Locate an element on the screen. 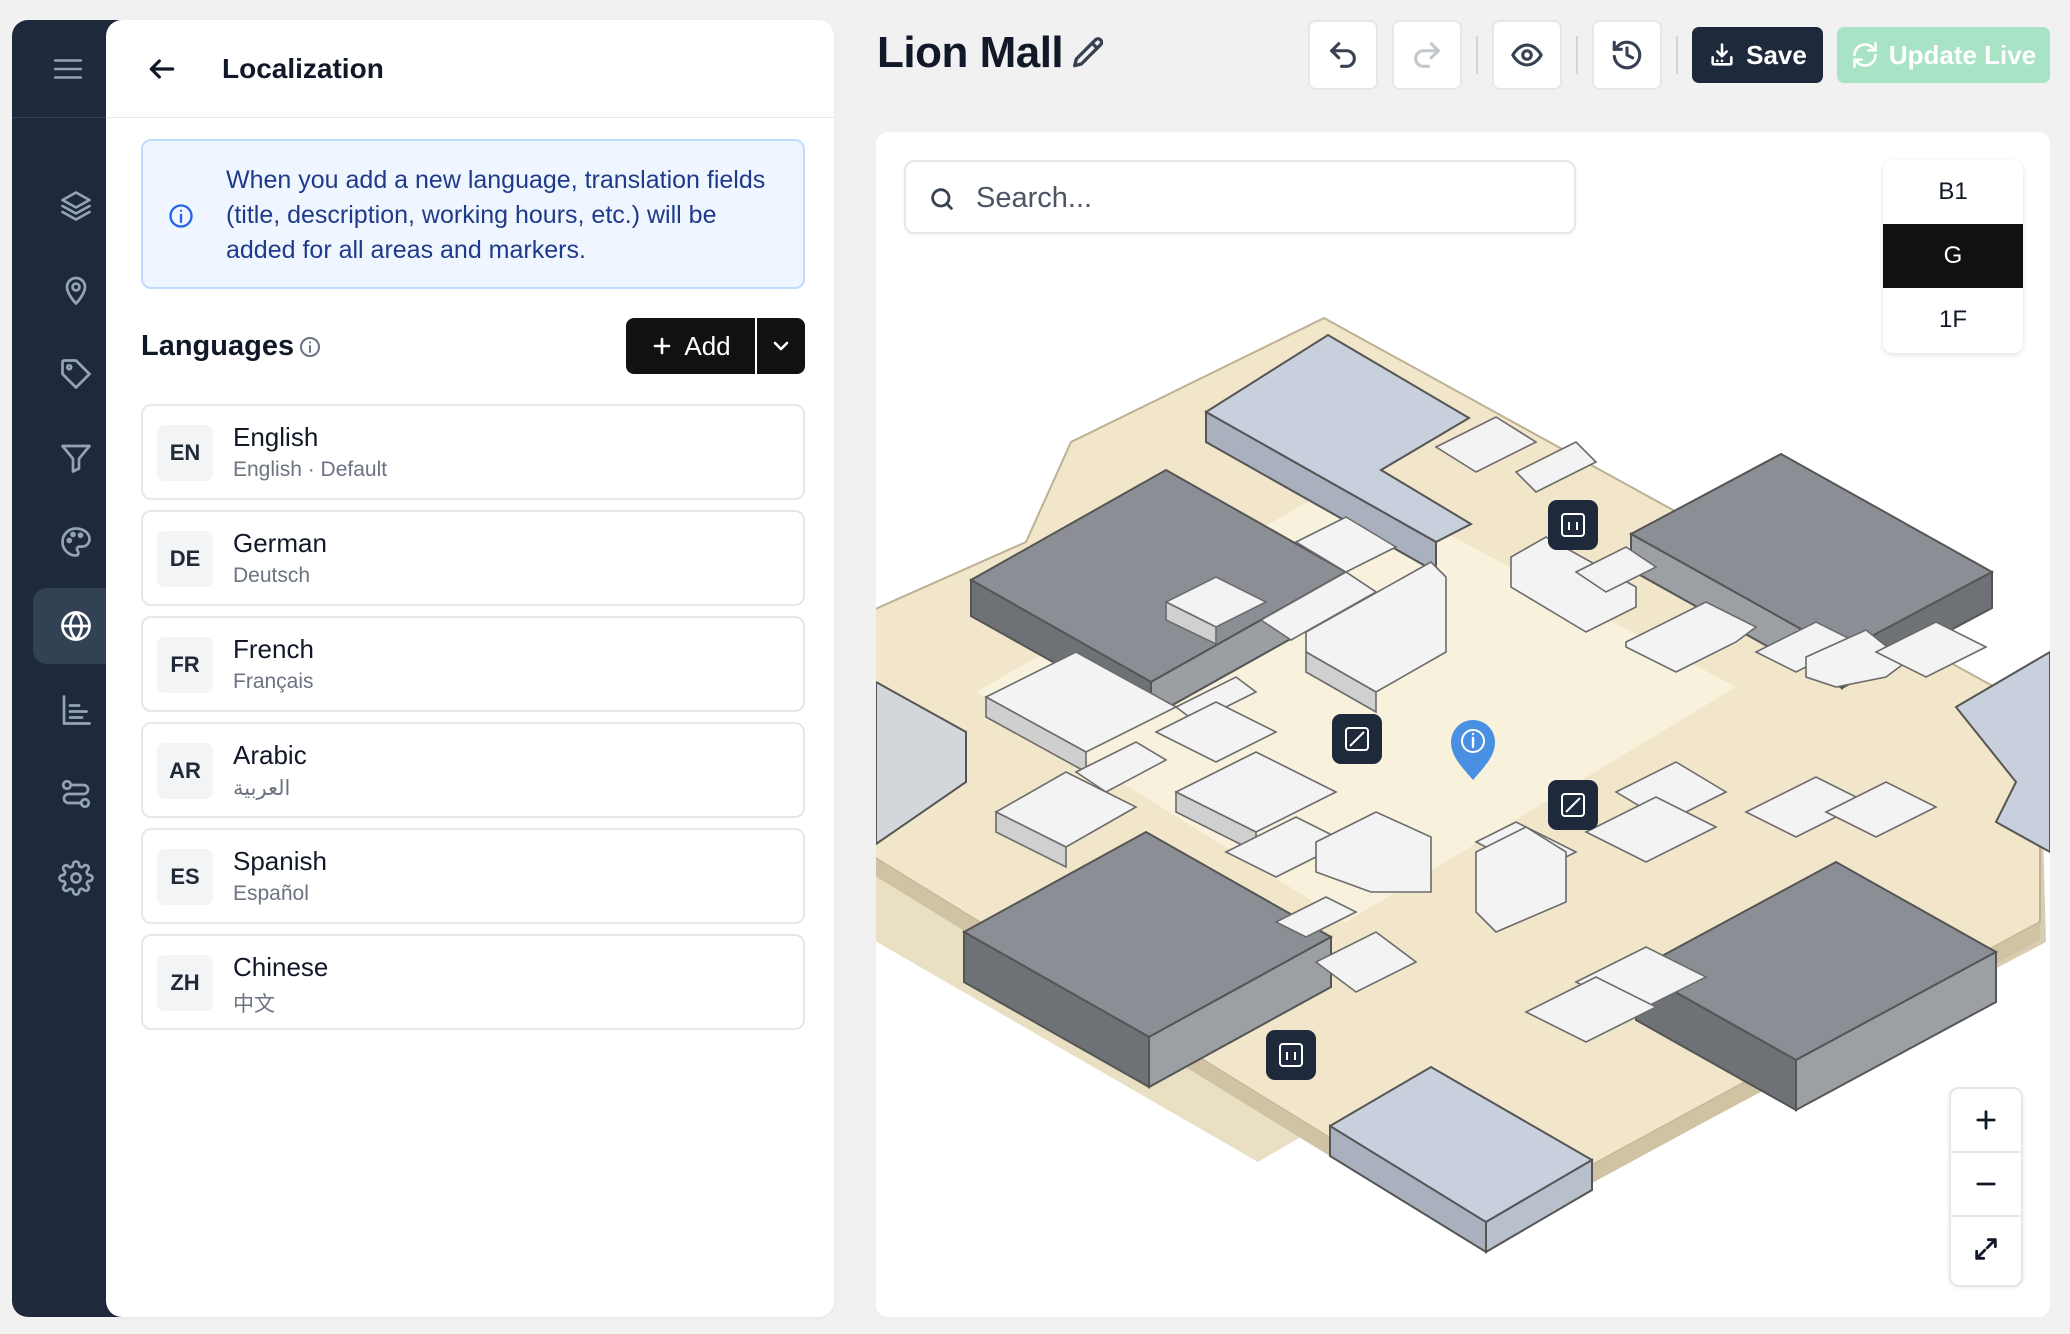 The height and width of the screenshot is (1334, 2070). bar-chart-icon is located at coordinates (76, 710).